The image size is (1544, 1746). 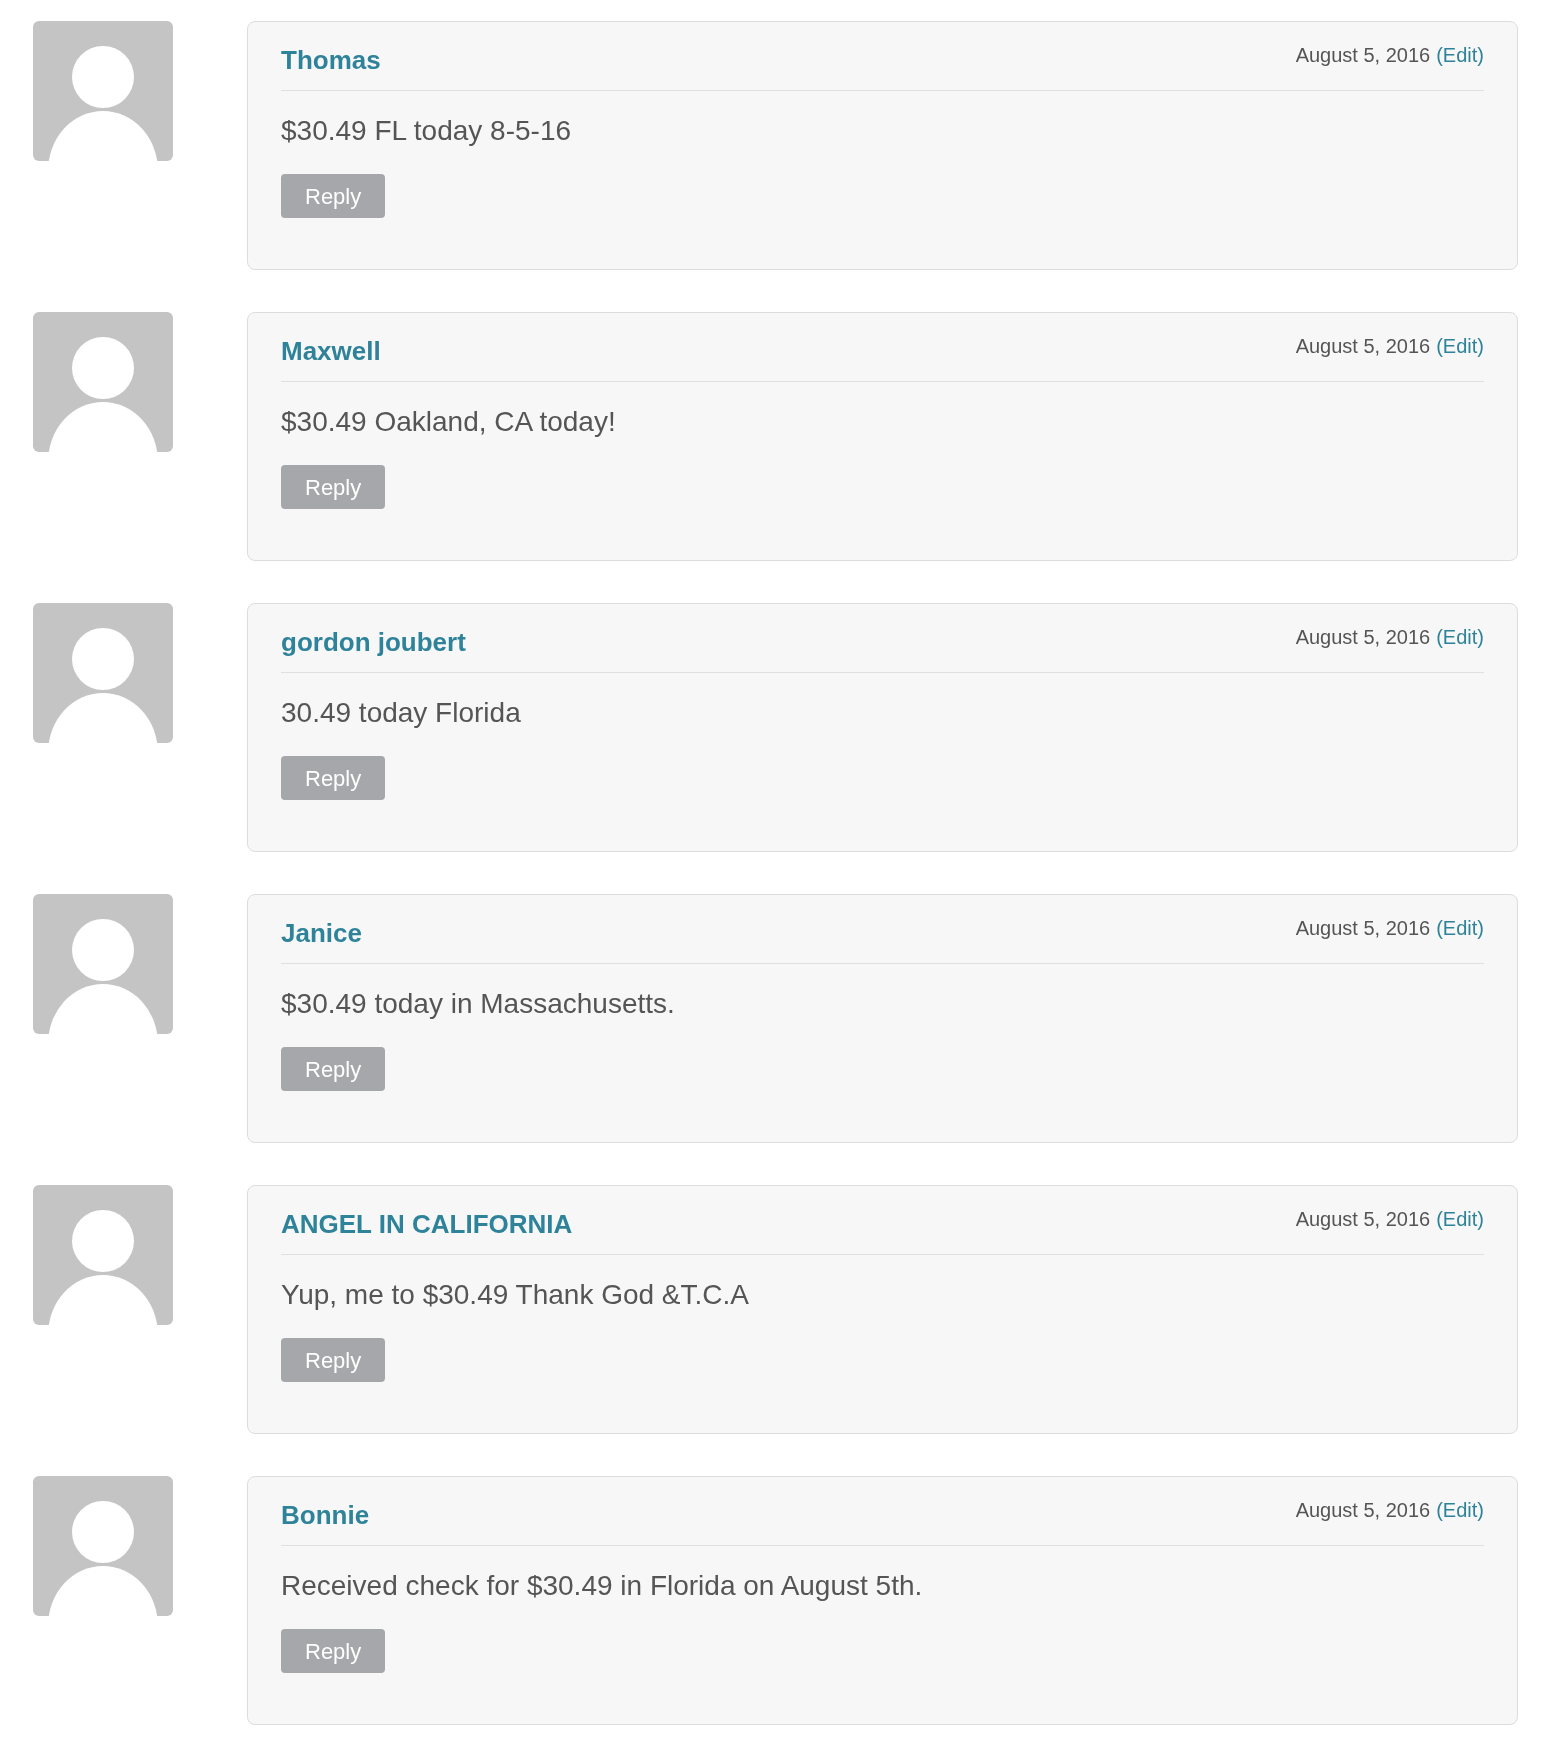 What do you see at coordinates (427, 1224) in the screenshot?
I see `author-link: ANGEL IN CALIFORNIA` at bounding box center [427, 1224].